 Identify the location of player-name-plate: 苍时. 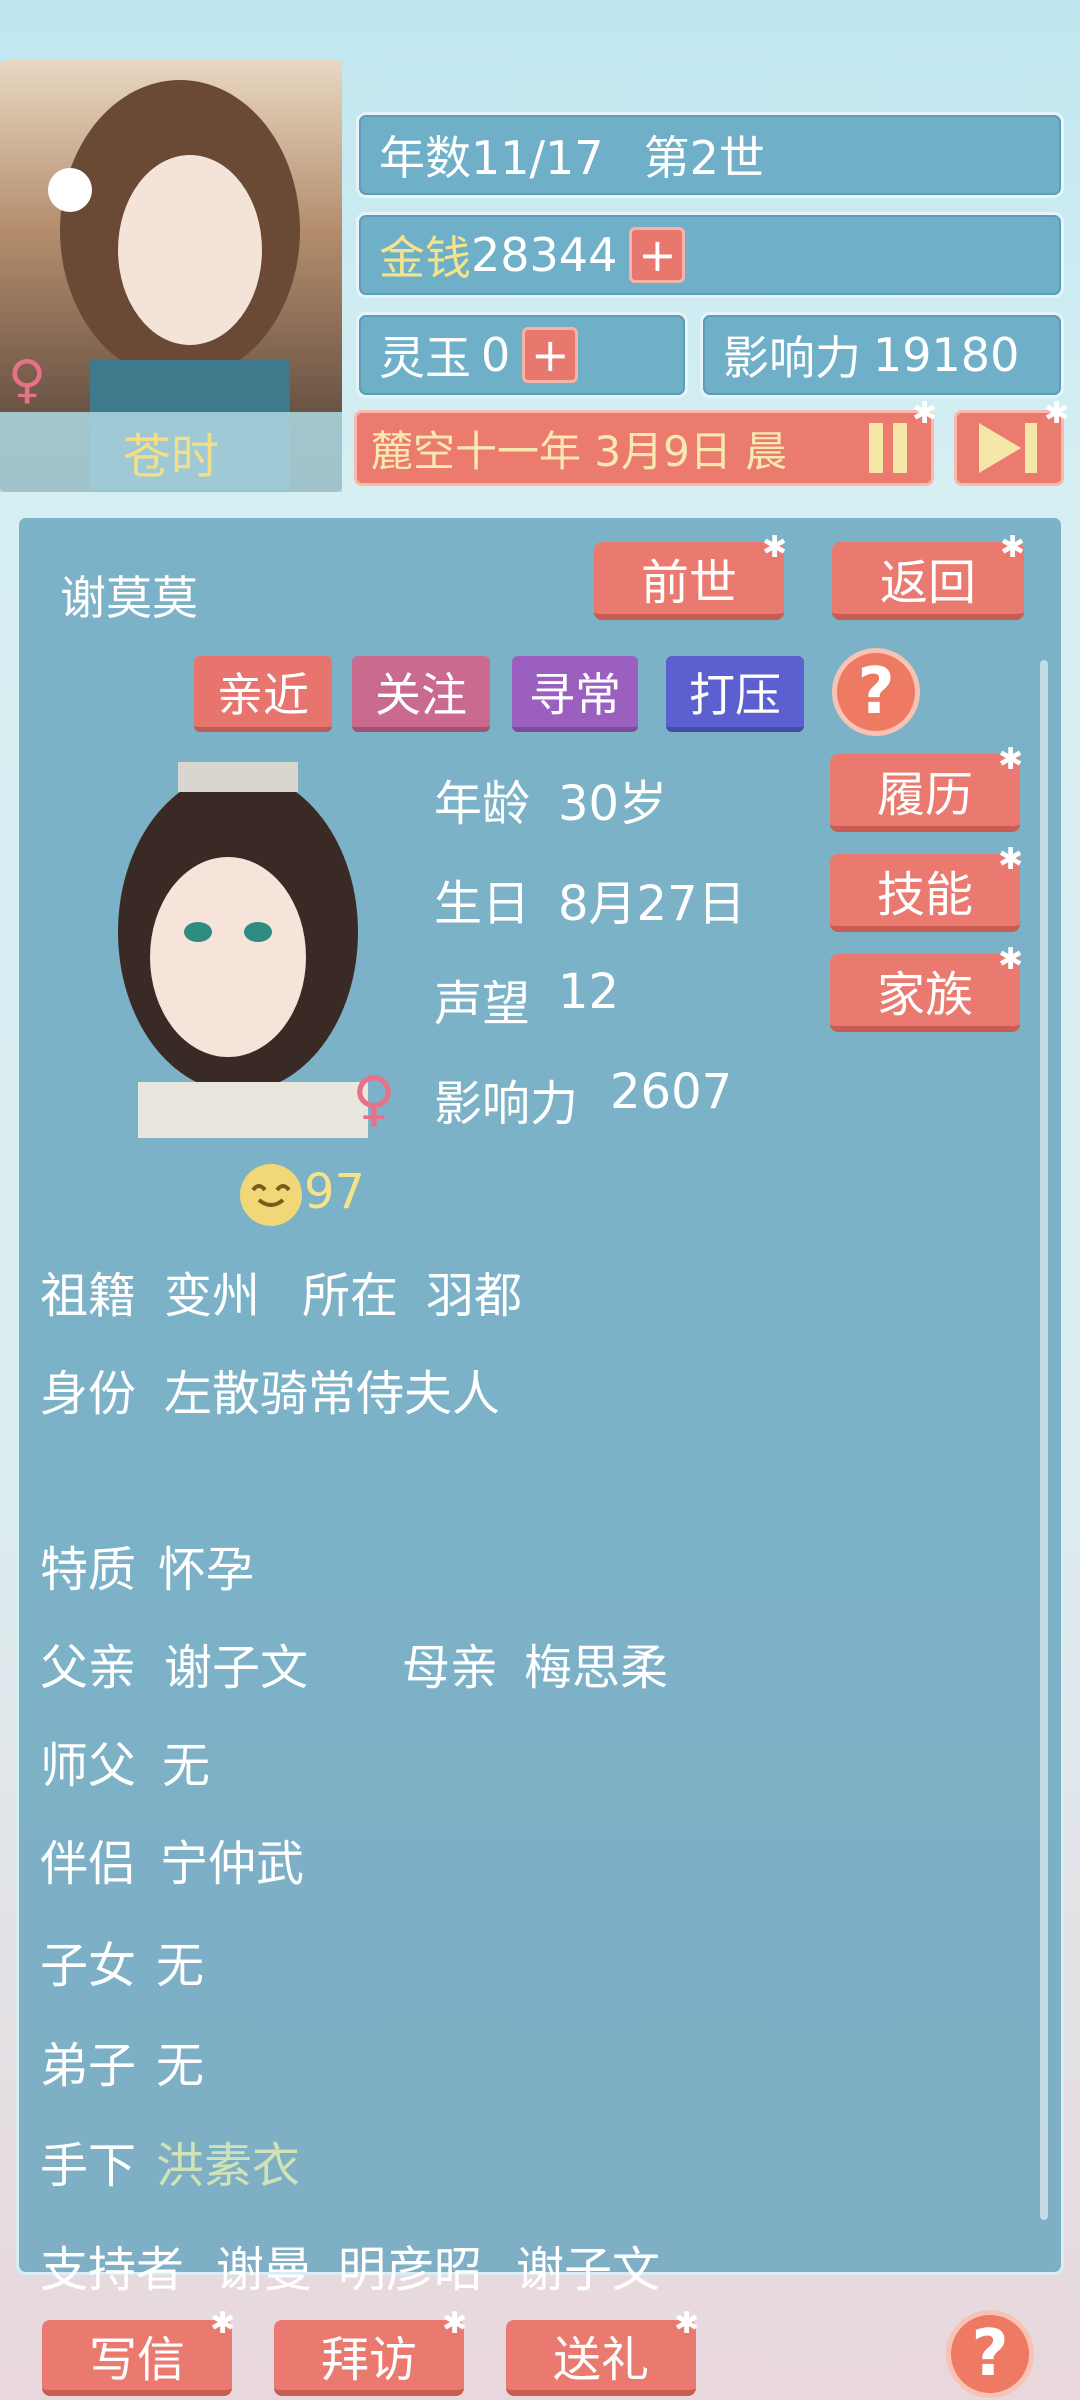
(171, 452).